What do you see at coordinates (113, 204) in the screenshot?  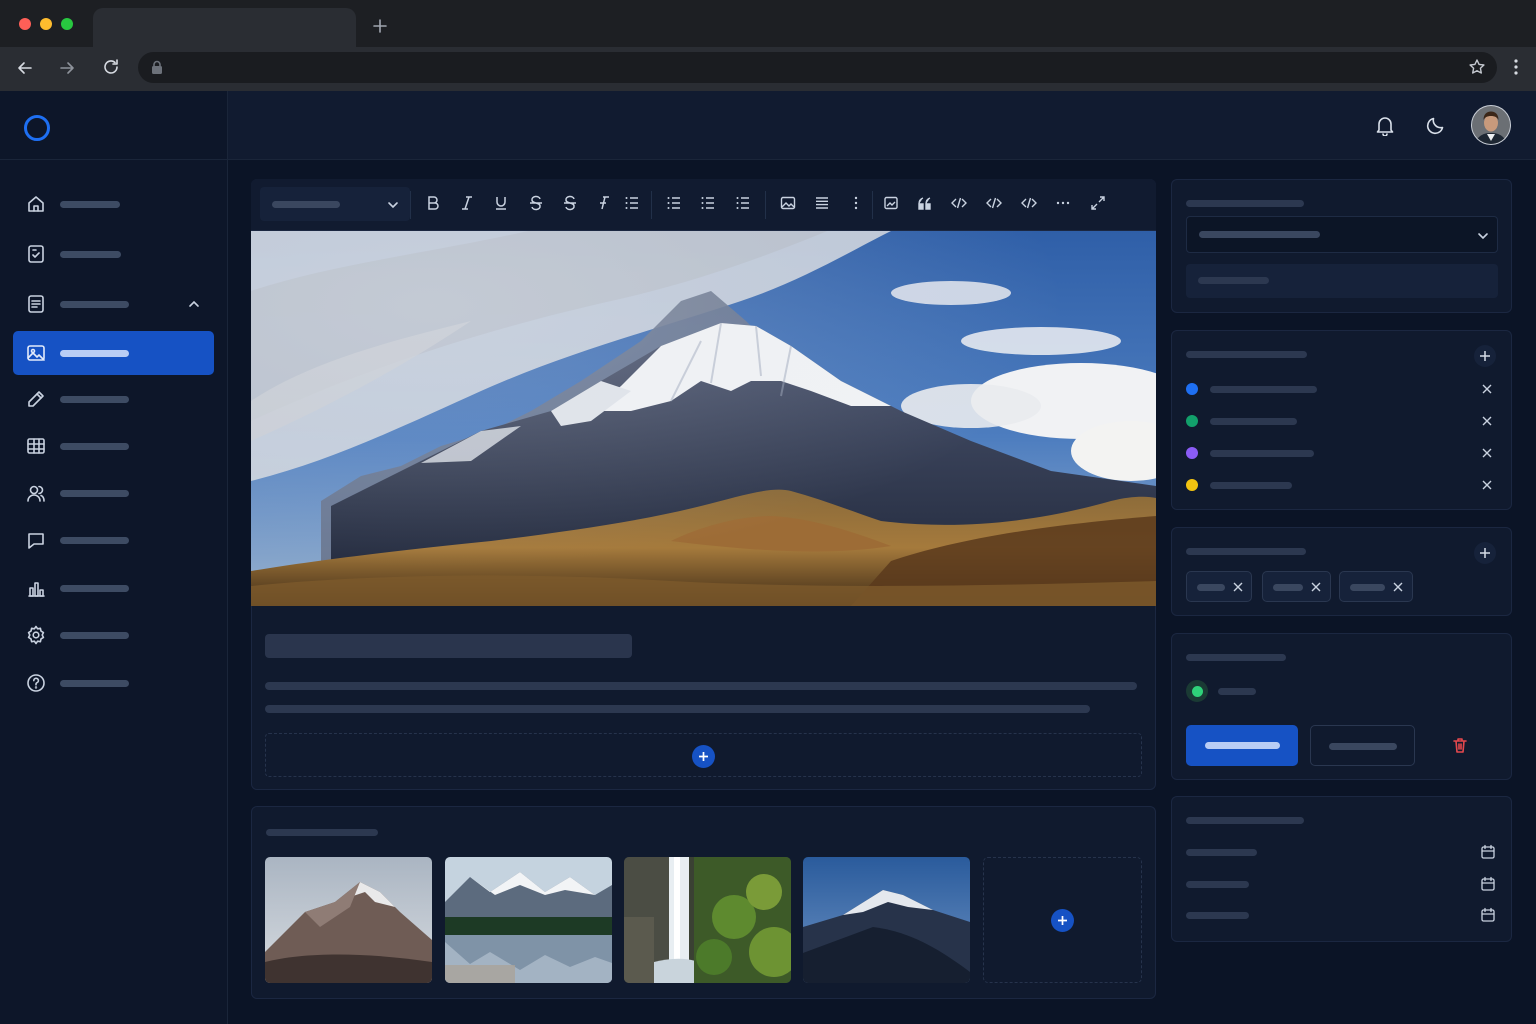 I see `sidebar-item-home` at bounding box center [113, 204].